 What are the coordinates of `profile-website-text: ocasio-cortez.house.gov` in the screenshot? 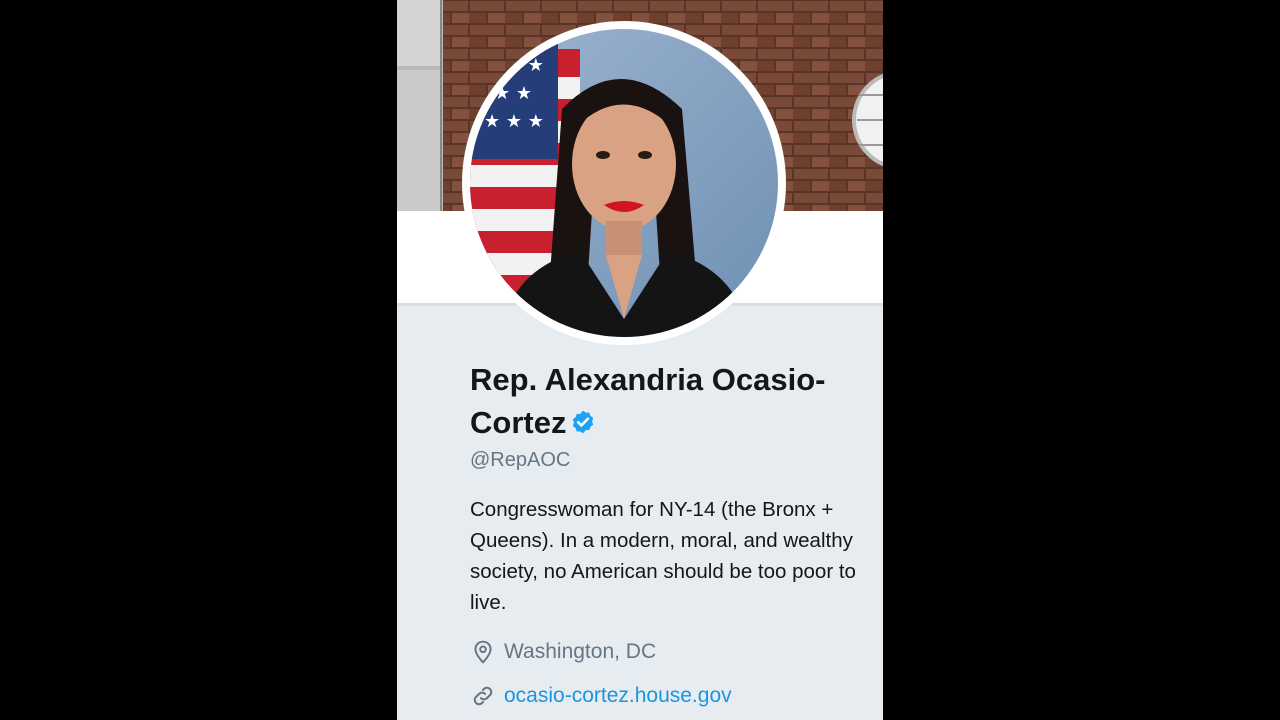 It's located at (618, 696).